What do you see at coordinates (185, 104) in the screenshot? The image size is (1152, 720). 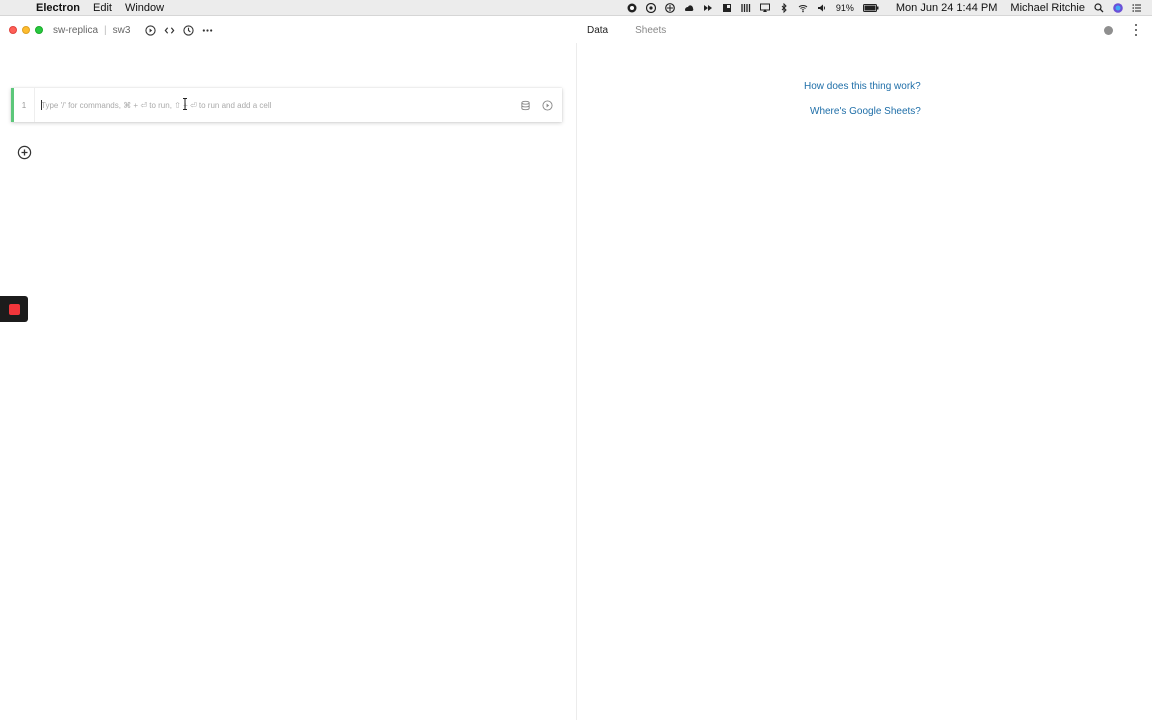 I see `text-cursor-icon` at bounding box center [185, 104].